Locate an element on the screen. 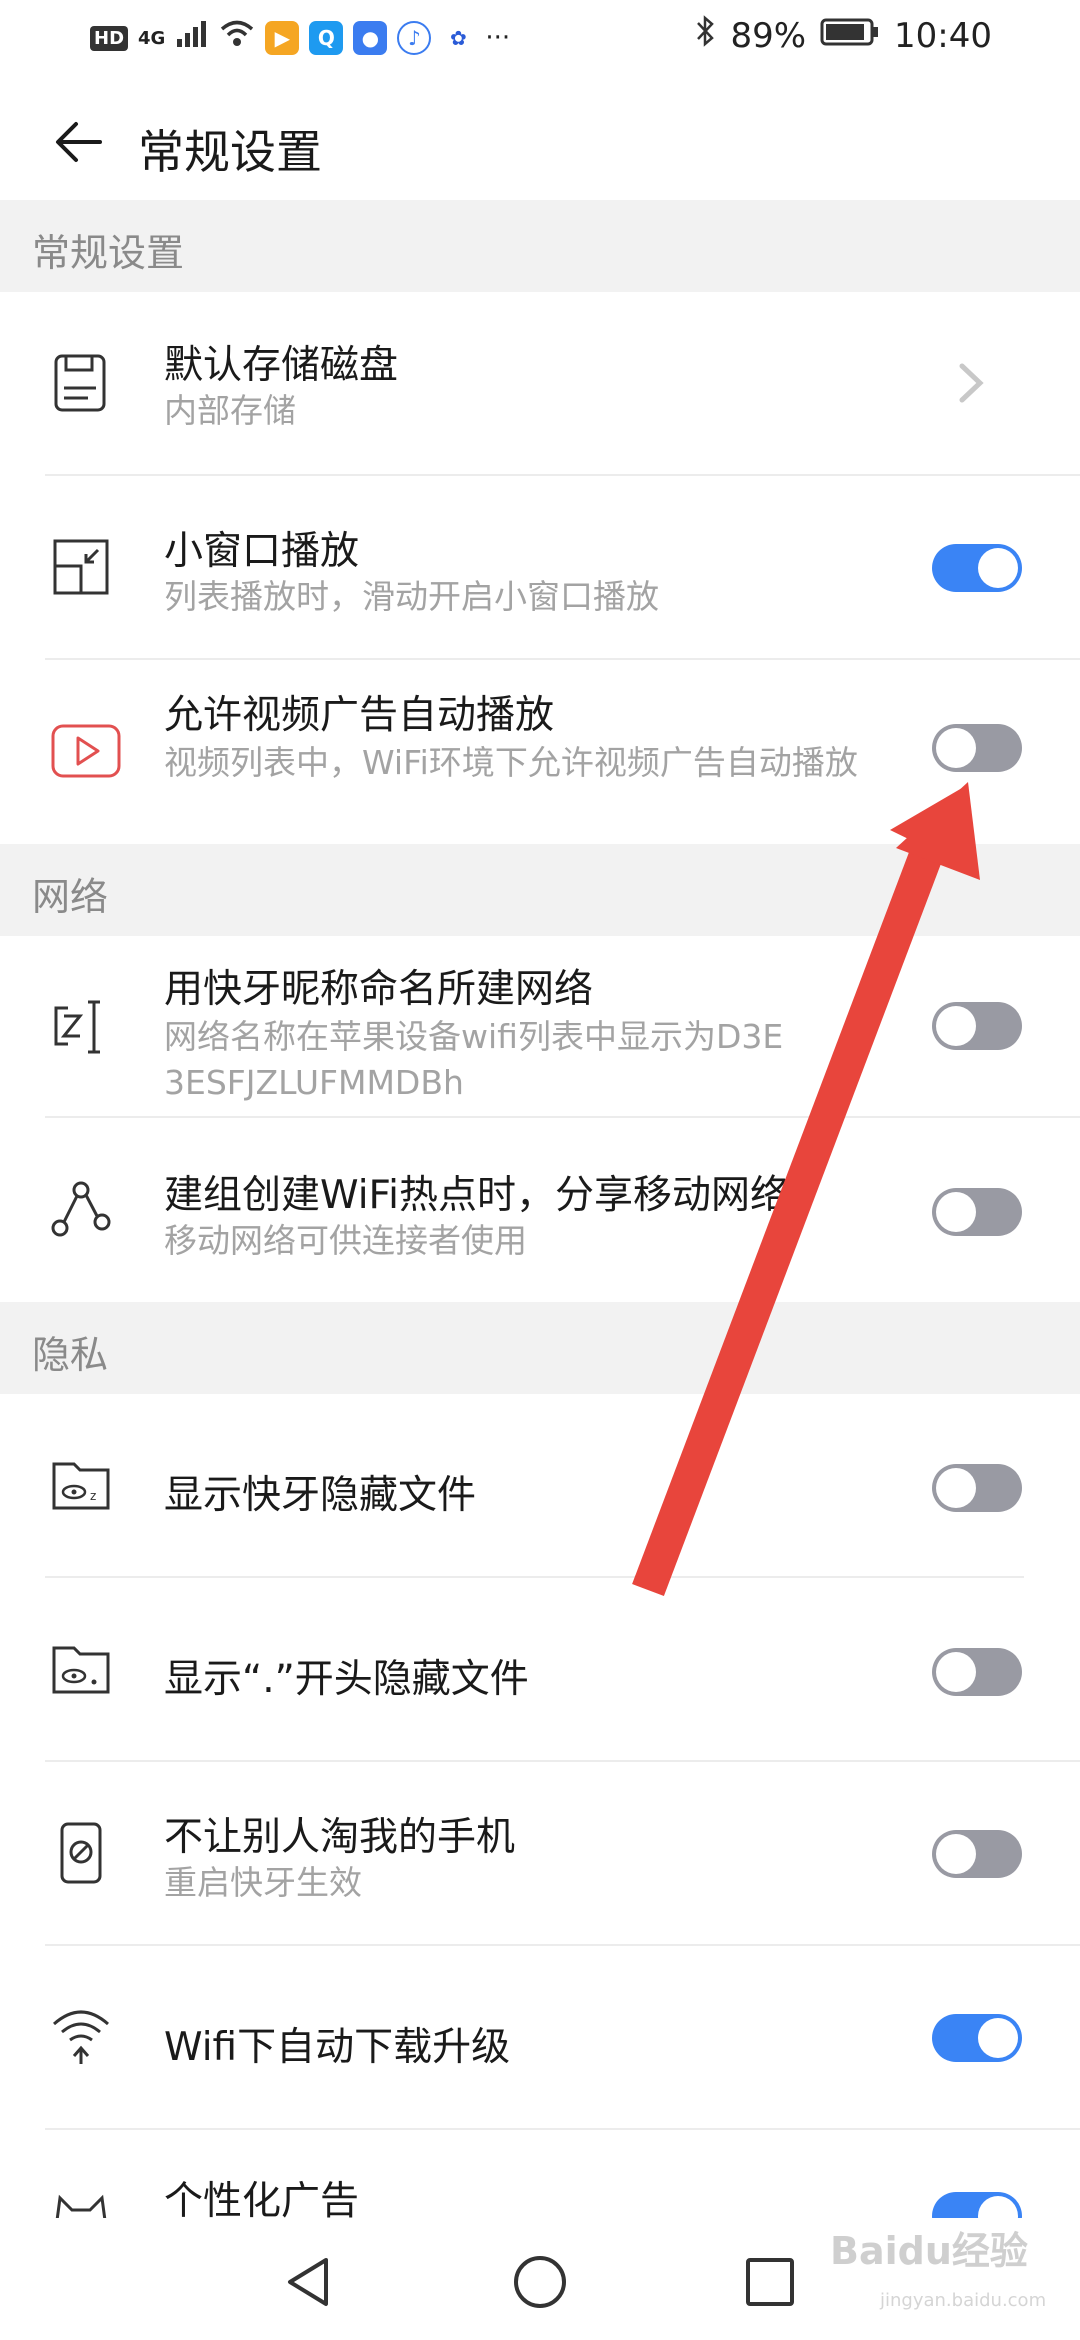 This screenshot has width=1080, height=2340. clock: 10:40 is located at coordinates (943, 35).